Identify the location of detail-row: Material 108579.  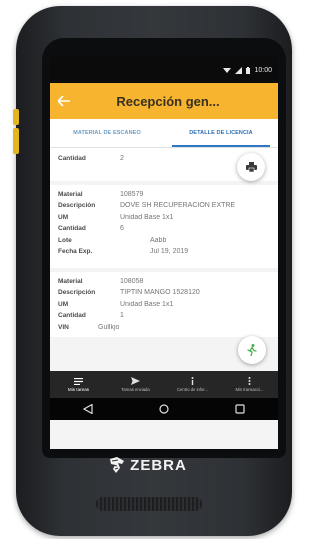
(164, 195).